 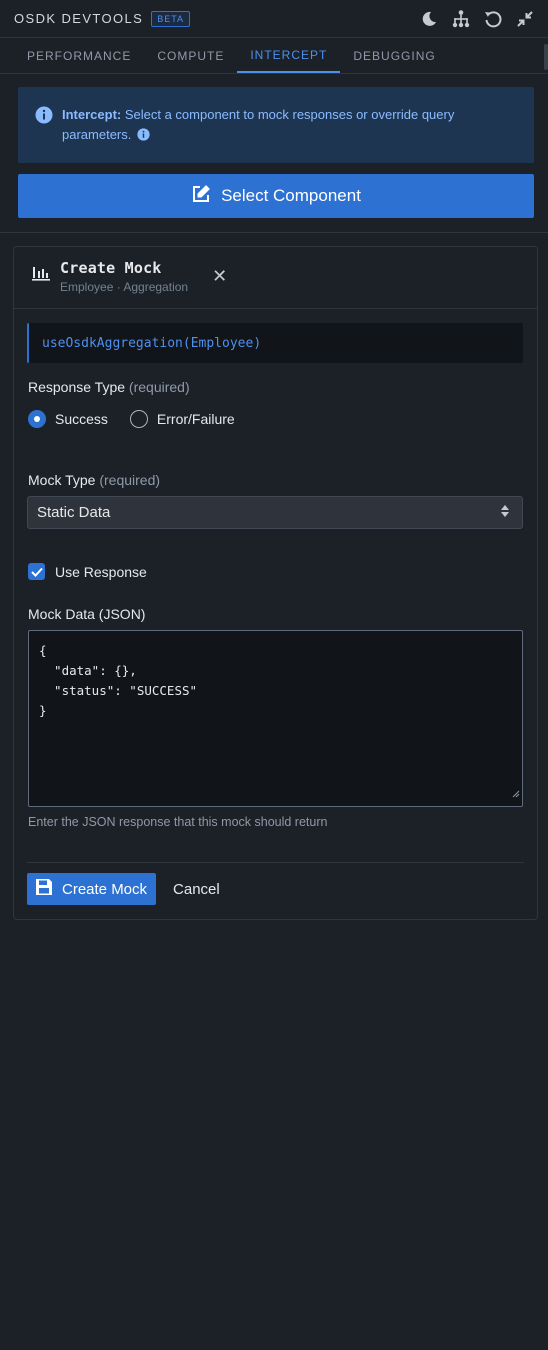 I want to click on response-type-required: (required), so click(x=159, y=387).